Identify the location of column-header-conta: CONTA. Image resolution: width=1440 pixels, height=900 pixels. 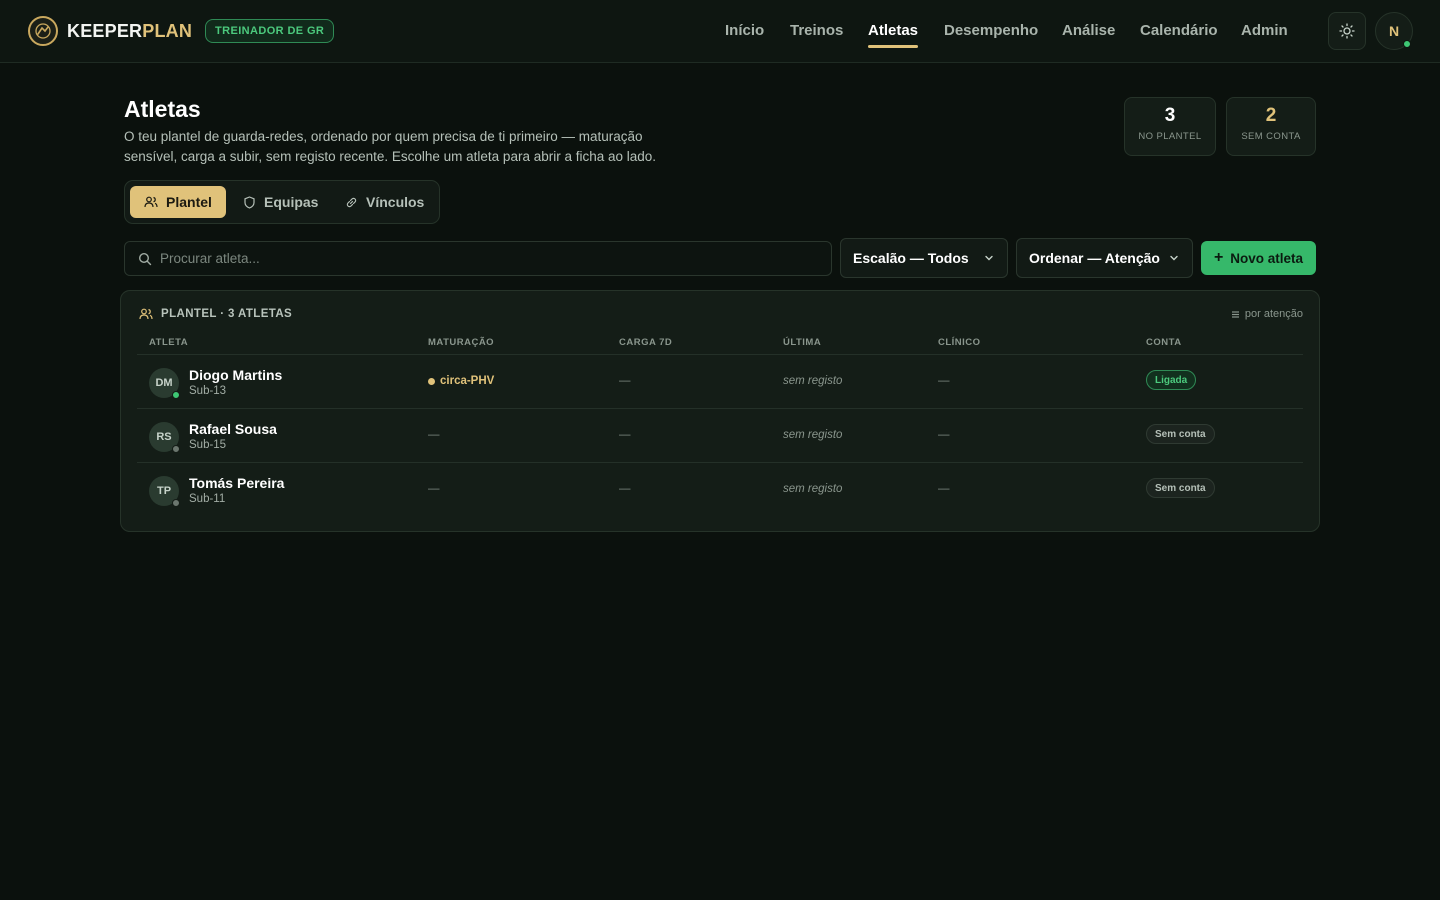
(1164, 342).